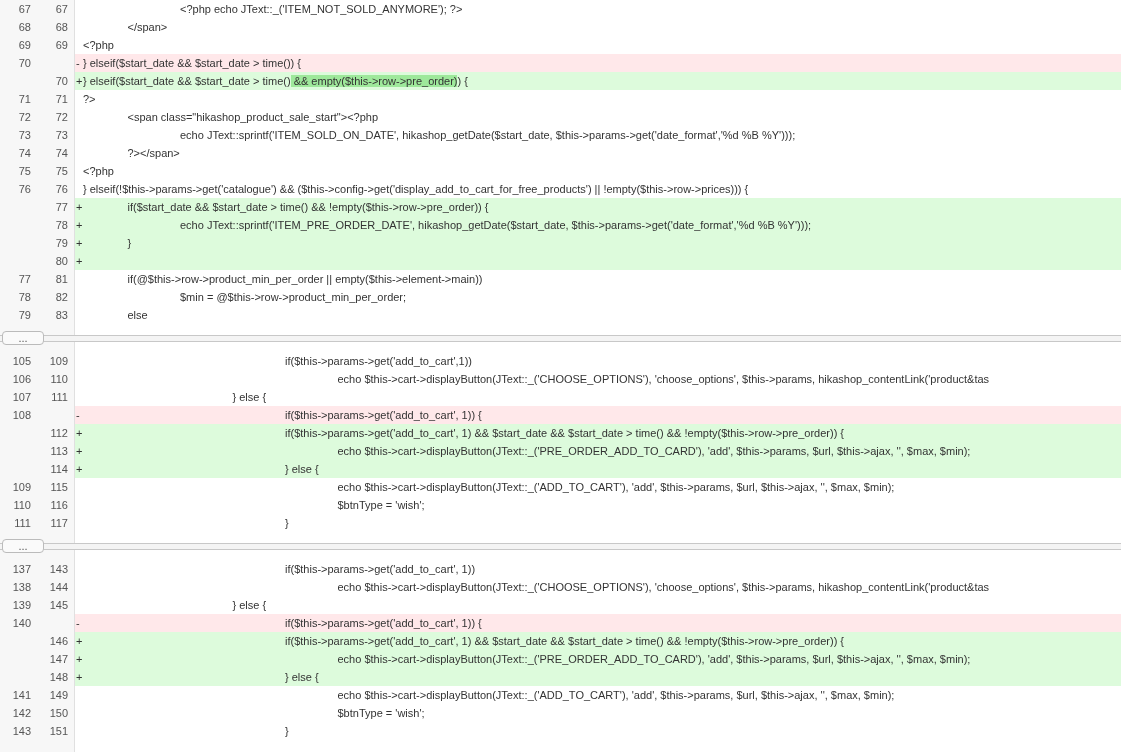 The height and width of the screenshot is (752, 1121). Describe the element at coordinates (58, 731) in the screenshot. I see `line-number: 151` at that location.